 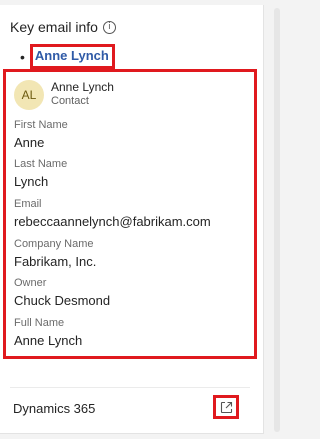 What do you see at coordinates (130, 405) in the screenshot?
I see `footer: Dynamics 365` at bounding box center [130, 405].